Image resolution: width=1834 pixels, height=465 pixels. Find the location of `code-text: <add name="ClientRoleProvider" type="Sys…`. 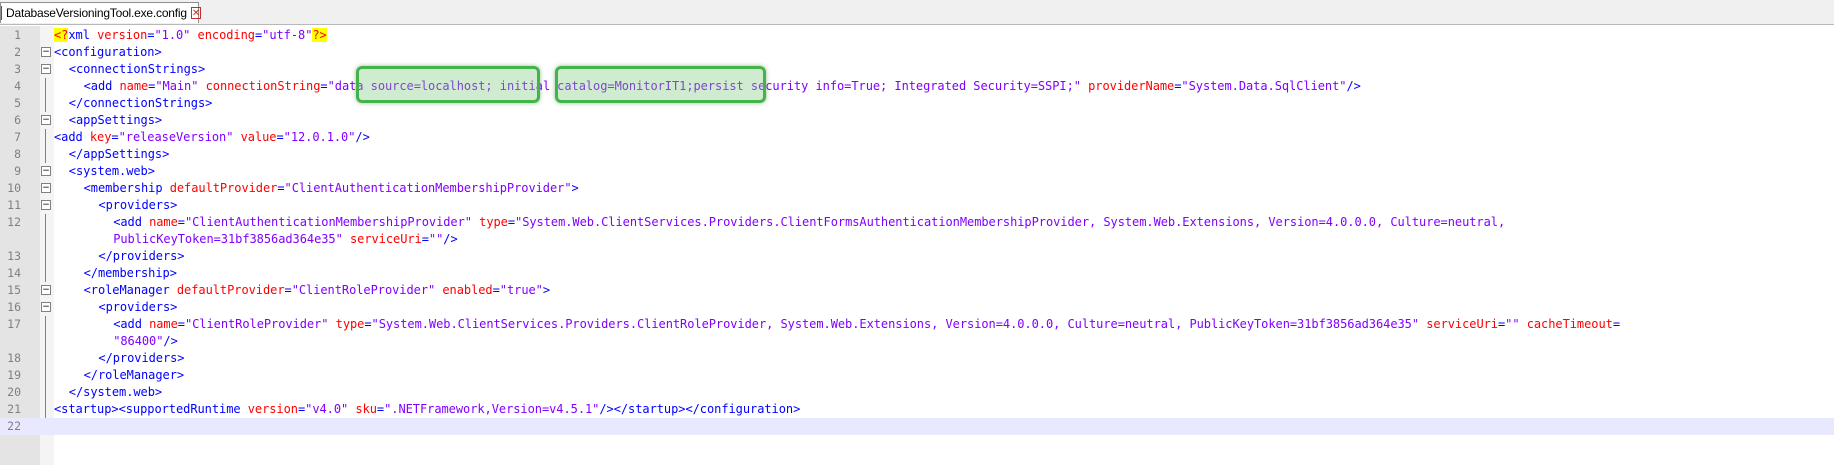

code-text: <add name="ClientRoleProvider" type="Sys… is located at coordinates (837, 324).